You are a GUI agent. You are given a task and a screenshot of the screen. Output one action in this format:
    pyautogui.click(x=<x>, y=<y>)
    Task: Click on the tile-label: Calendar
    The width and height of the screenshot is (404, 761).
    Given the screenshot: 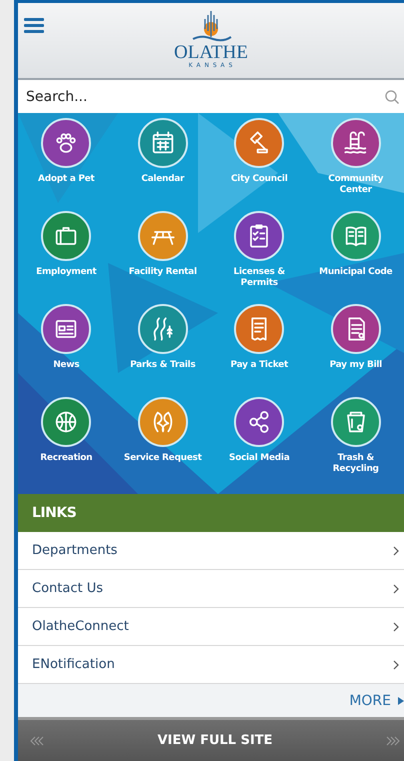 What is the action you would take?
    pyautogui.click(x=162, y=179)
    